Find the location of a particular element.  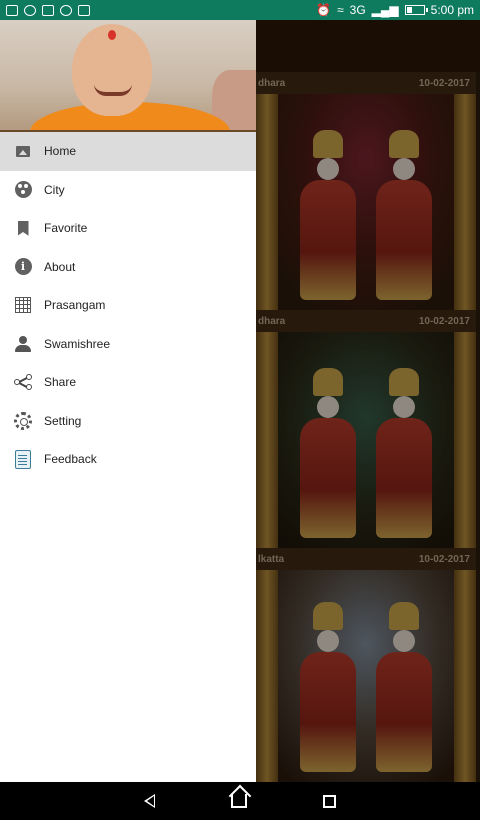

menu-item-label: Prasangam is located at coordinates (75, 305).